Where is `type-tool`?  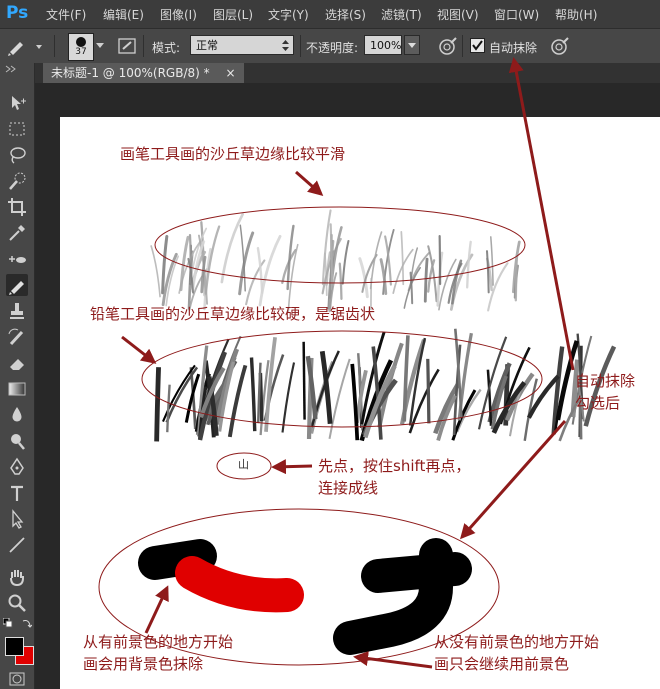
type-tool is located at coordinates (17, 493).